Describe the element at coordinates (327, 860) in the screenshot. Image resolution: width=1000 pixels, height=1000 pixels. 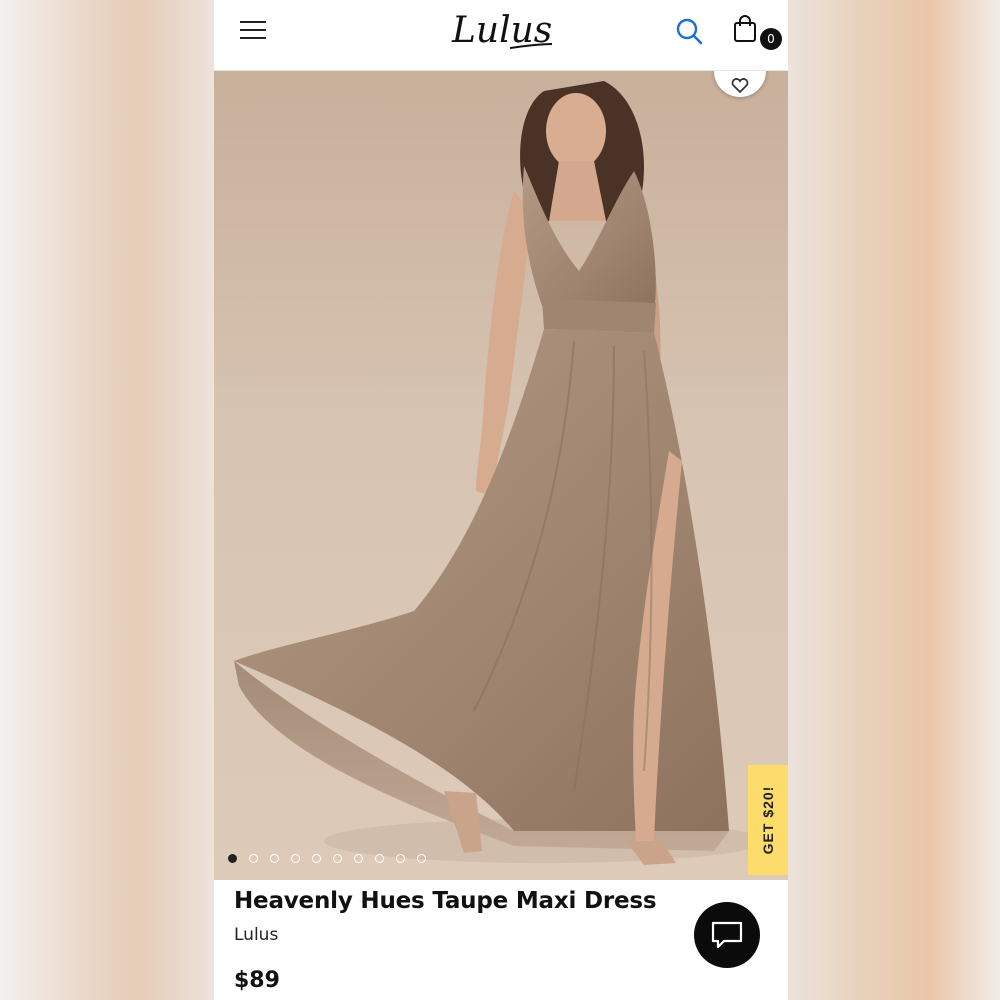
I see `gallery-pagination` at that location.